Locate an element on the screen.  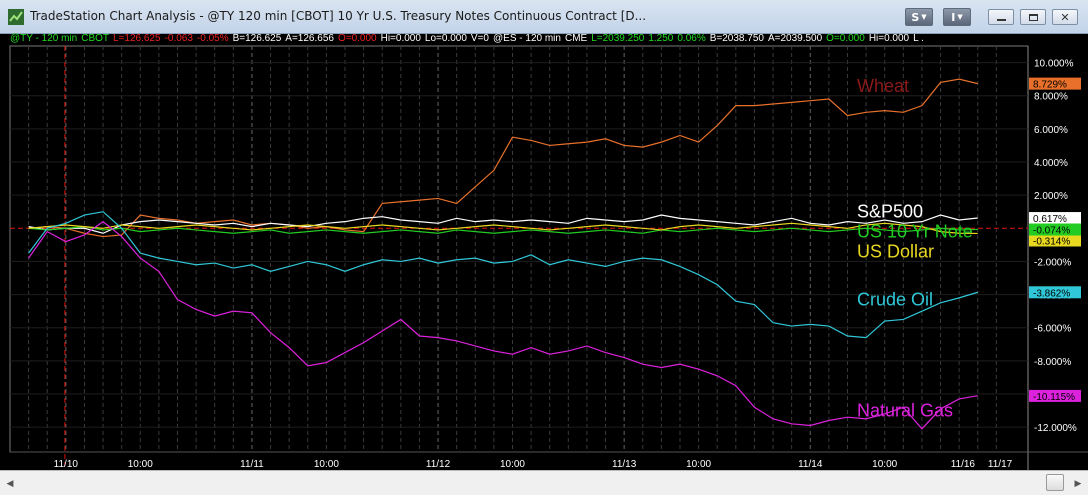
series-label: Crude Oil is located at coordinates (895, 300).